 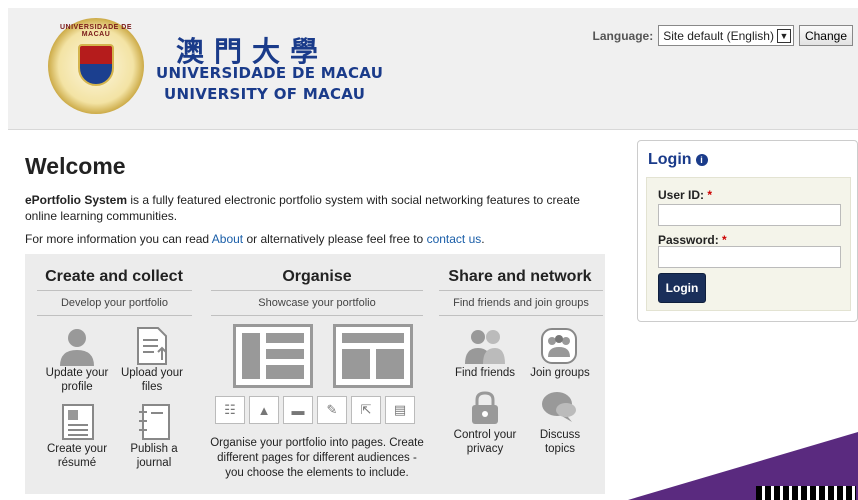 I want to click on folder-icon: ▬, so click(x=298, y=410).